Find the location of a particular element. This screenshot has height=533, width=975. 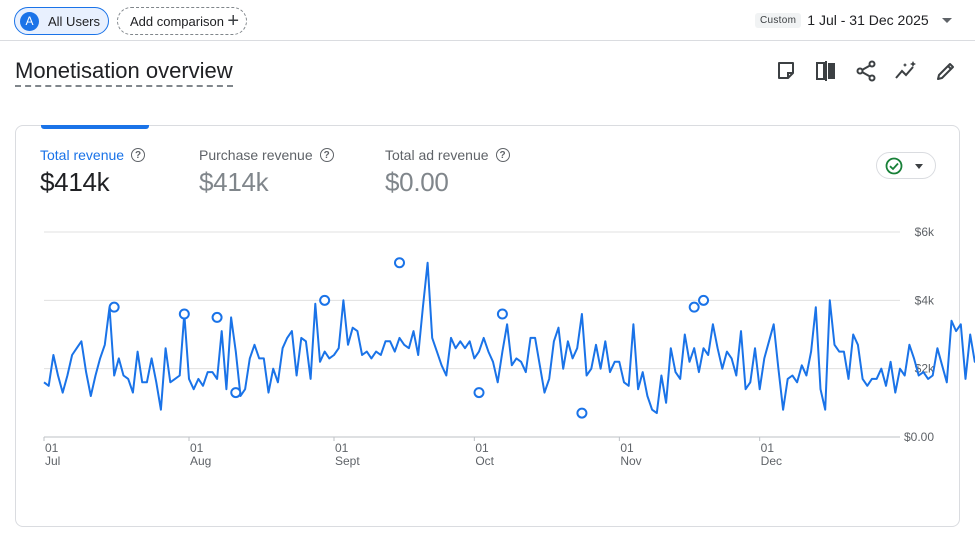

metric-label: Total ad revenue is located at coordinates (437, 155).